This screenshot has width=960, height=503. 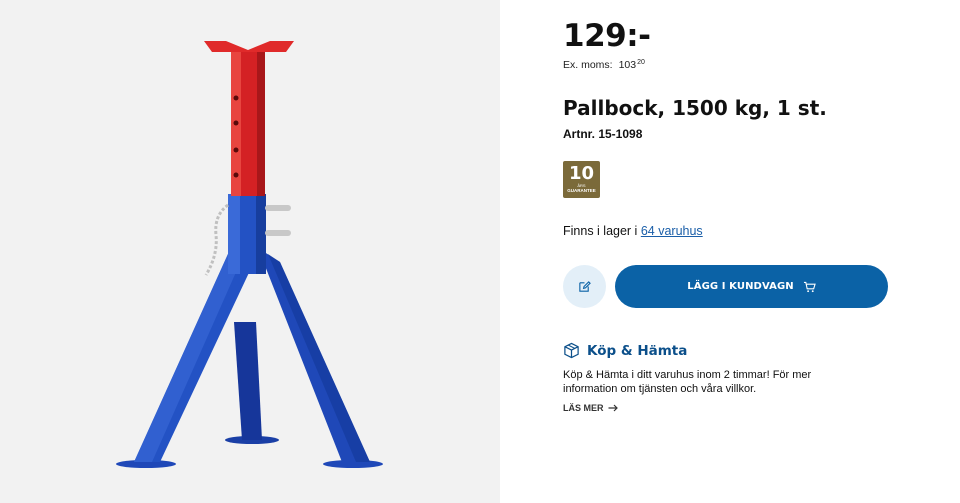 I want to click on add-to-cart-label: LÄGG I KUNDVAGN, so click(x=740, y=286).